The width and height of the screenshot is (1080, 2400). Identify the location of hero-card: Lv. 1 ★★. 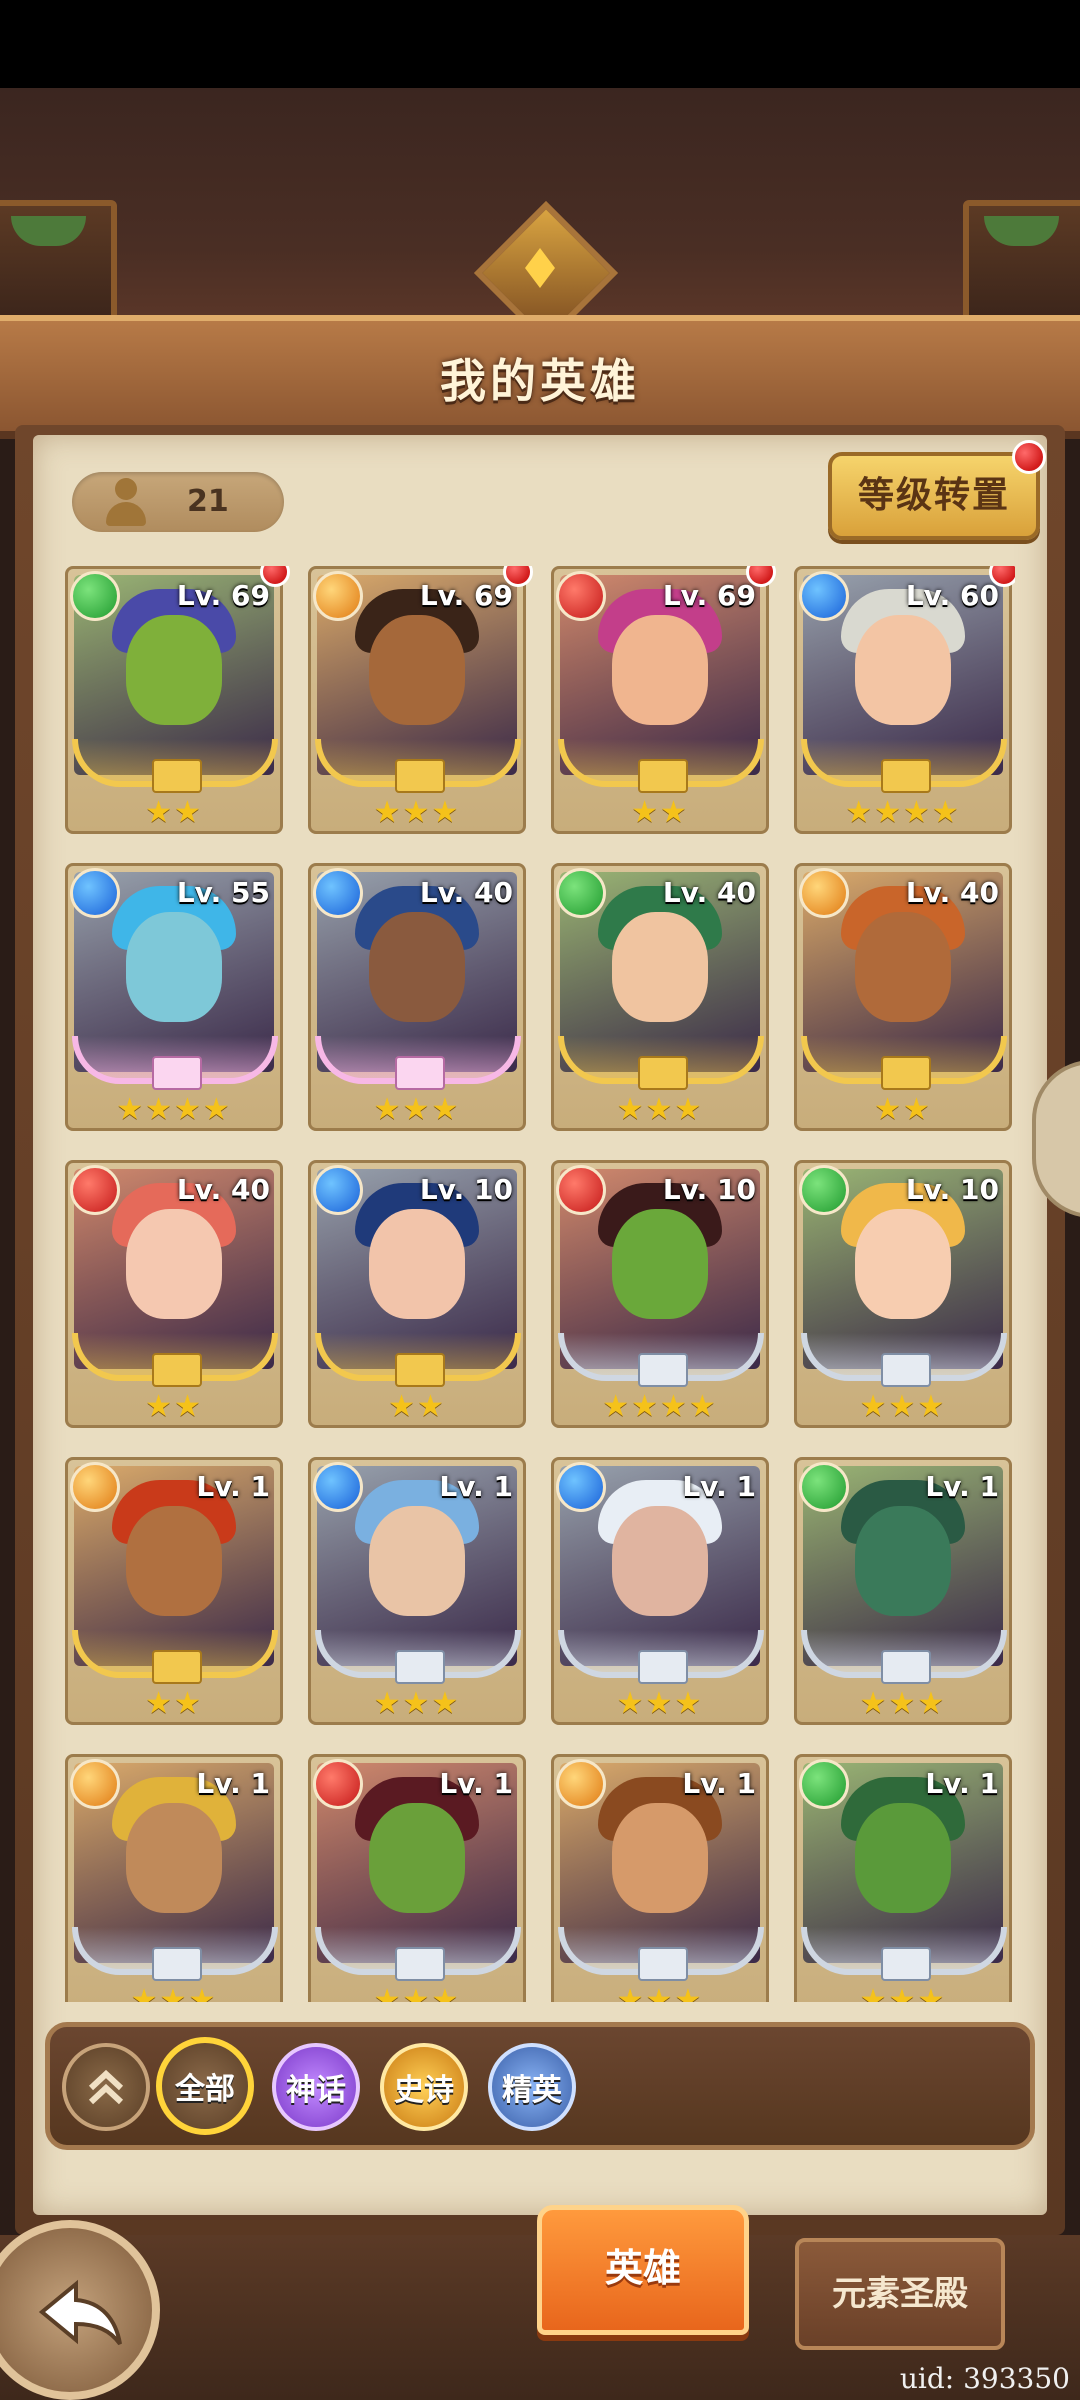
(174, 1591).